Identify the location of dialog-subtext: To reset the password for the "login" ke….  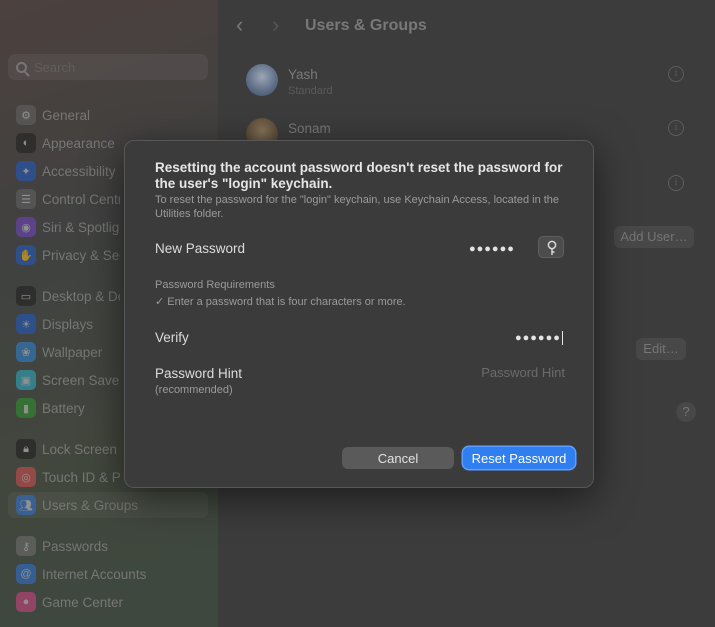
(357, 207).